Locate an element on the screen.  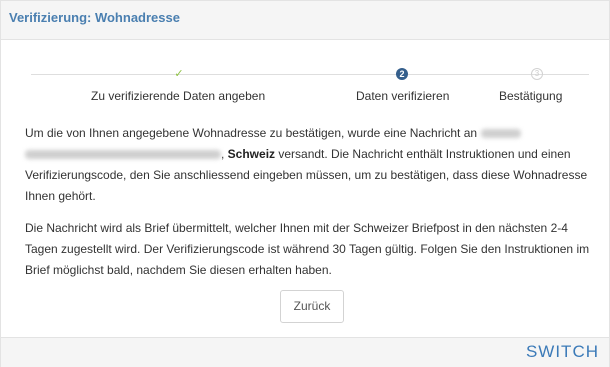
step-label-enter-data: Zu verifizierende Daten angeben is located at coordinates (178, 96).